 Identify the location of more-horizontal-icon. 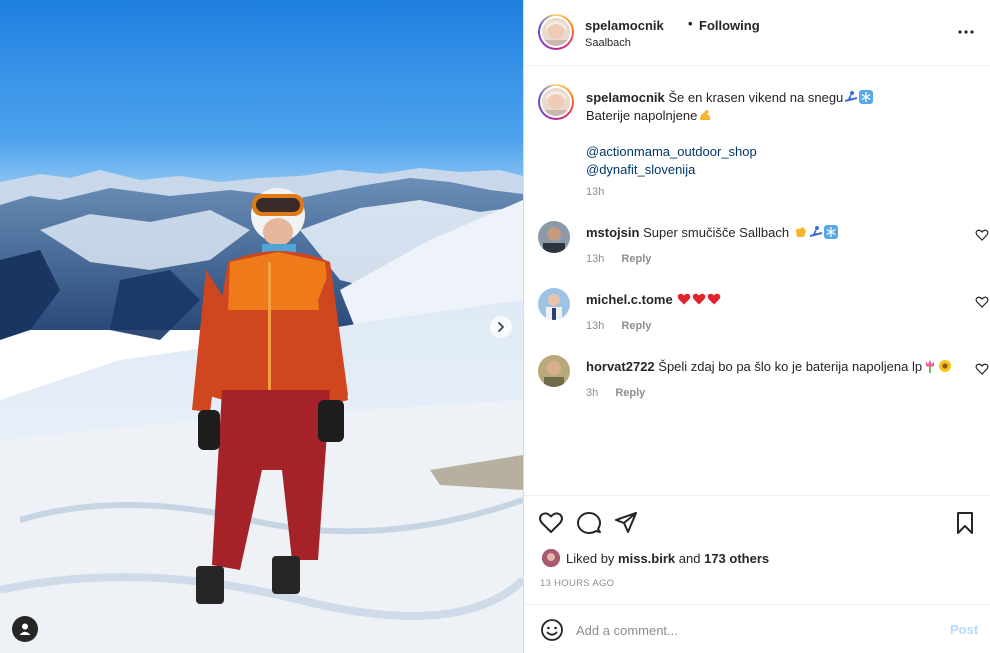
(966, 32).